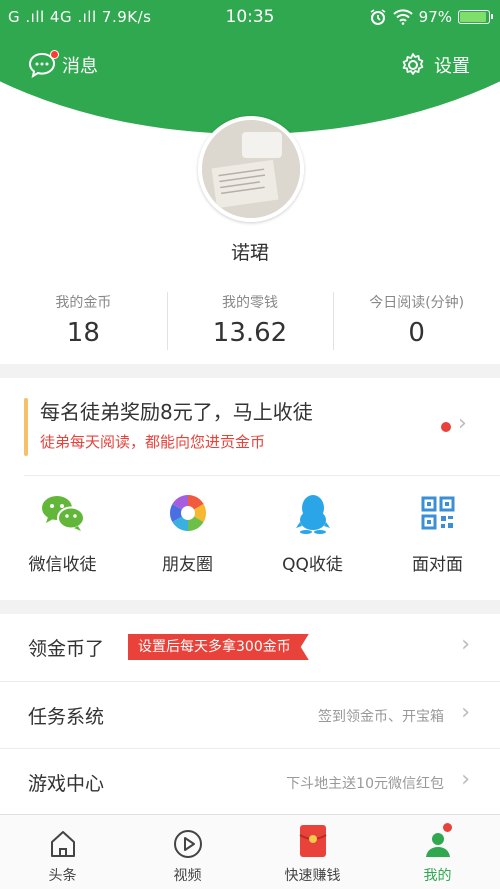 This screenshot has width=500, height=889. I want to click on share-label: 朋友圈, so click(187, 565).